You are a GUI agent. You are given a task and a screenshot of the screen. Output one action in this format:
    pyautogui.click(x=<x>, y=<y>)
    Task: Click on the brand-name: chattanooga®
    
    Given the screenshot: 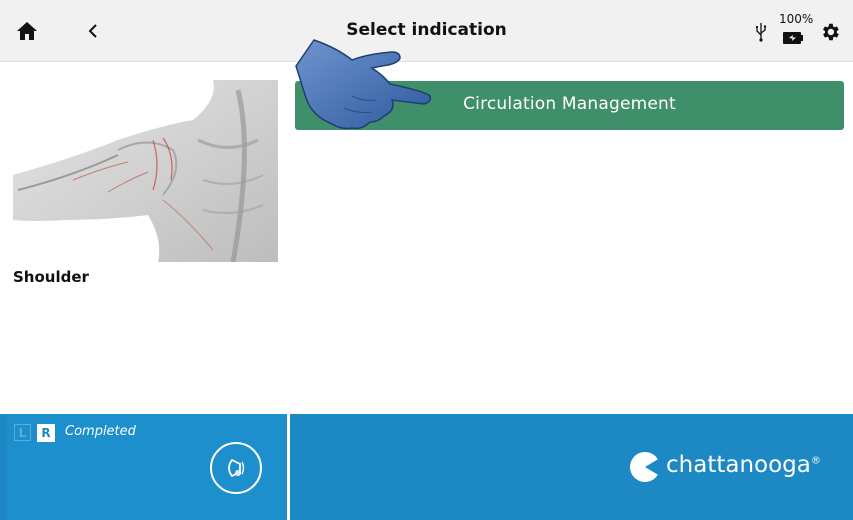 What is the action you would take?
    pyautogui.click(x=743, y=465)
    